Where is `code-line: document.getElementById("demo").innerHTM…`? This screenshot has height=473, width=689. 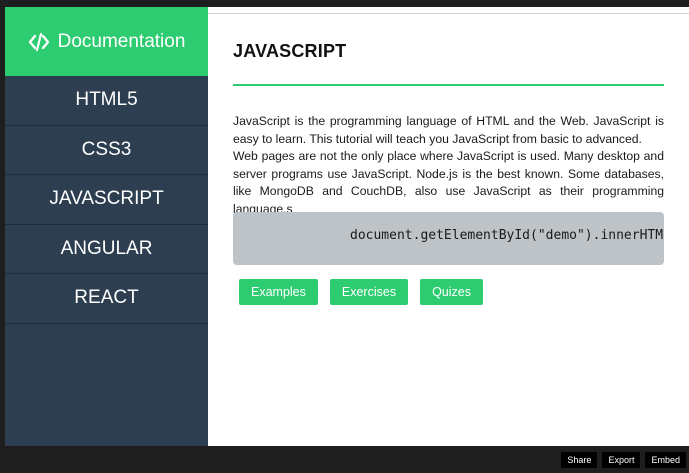
code-line: document.getElementById("demo").innerHTM… is located at coordinates (507, 235).